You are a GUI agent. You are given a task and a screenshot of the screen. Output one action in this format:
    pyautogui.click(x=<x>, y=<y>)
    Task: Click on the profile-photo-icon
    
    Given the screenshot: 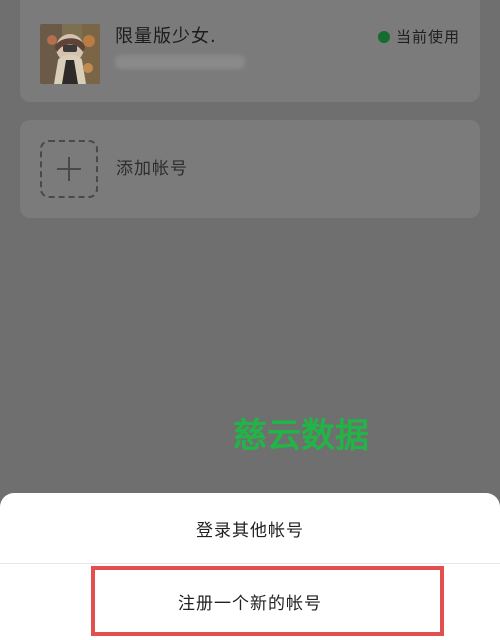 What is the action you would take?
    pyautogui.click(x=70, y=54)
    